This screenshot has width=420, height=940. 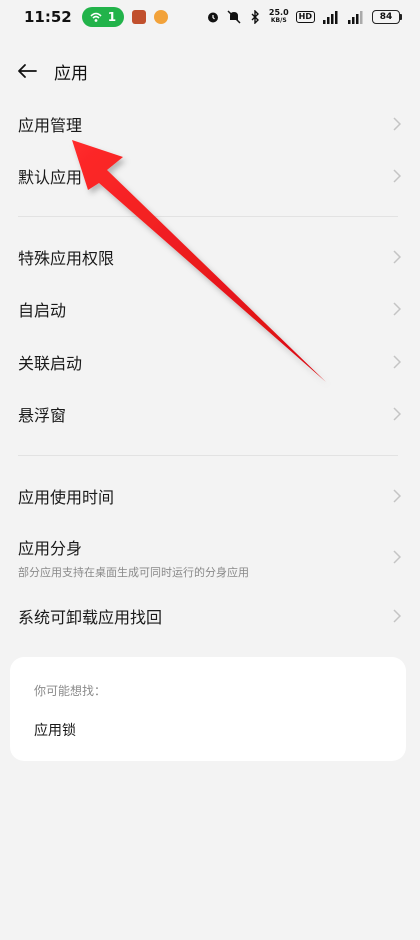 I want to click on list-item-label: 默认应用, so click(x=50, y=177).